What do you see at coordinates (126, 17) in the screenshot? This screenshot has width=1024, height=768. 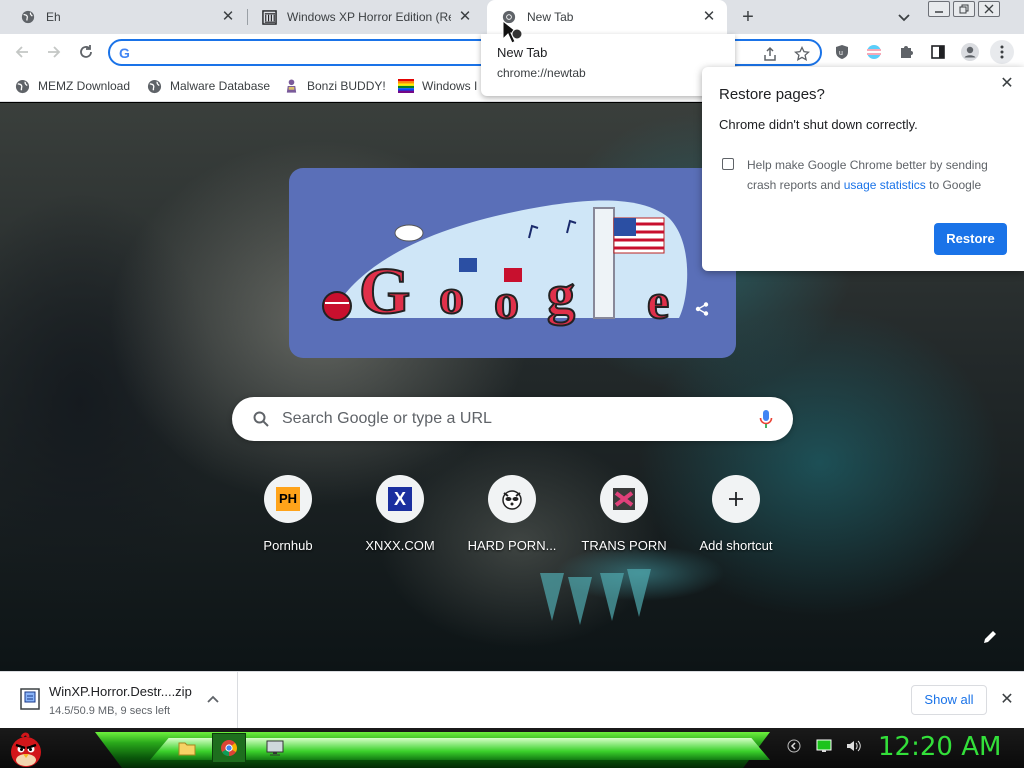 I see `tab-eh: Eh ✕` at bounding box center [126, 17].